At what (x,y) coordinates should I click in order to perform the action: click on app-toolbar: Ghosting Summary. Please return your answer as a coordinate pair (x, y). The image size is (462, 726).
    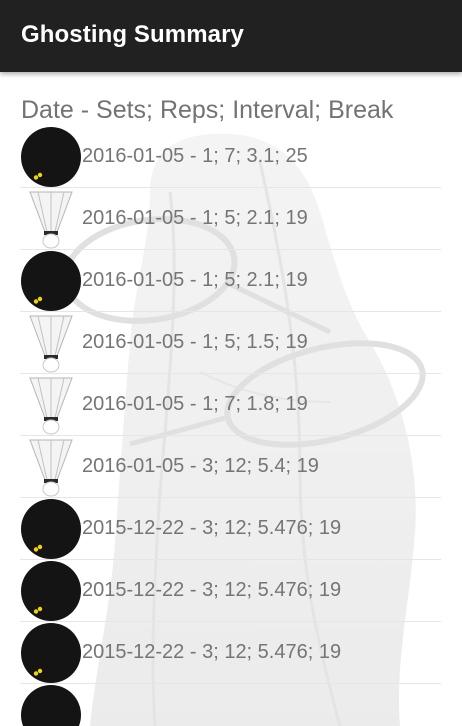
    Looking at the image, I should click on (231, 36).